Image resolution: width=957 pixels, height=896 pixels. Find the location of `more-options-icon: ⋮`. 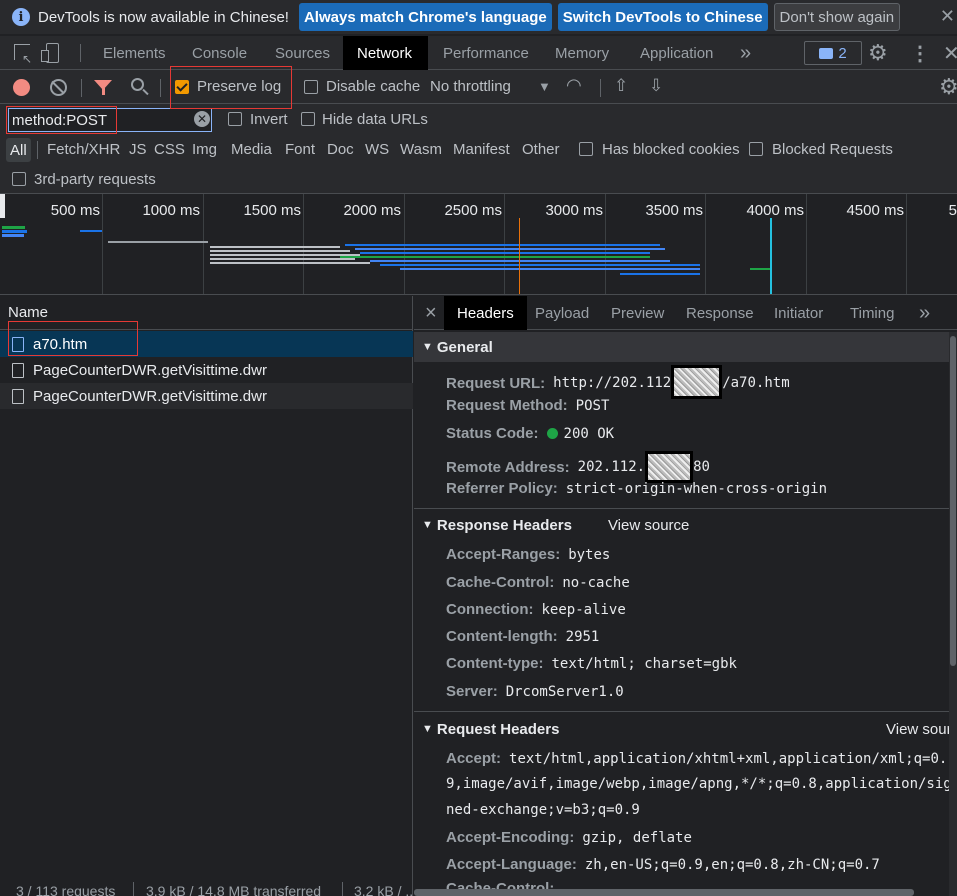

more-options-icon: ⋮ is located at coordinates (920, 53).